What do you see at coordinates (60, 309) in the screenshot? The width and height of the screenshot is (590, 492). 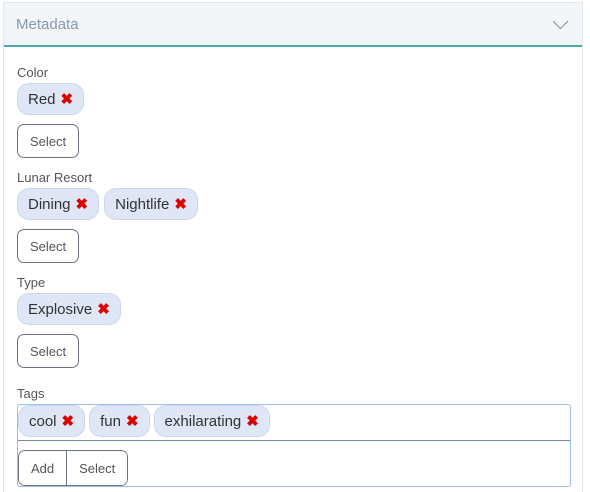 I see `chip-label: Explosive` at bounding box center [60, 309].